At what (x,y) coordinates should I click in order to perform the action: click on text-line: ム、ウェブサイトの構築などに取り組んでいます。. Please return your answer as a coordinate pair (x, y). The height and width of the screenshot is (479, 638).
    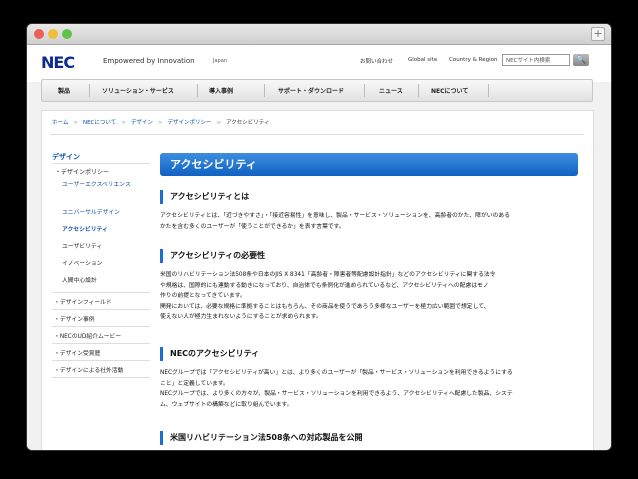
    Looking at the image, I should click on (226, 404).